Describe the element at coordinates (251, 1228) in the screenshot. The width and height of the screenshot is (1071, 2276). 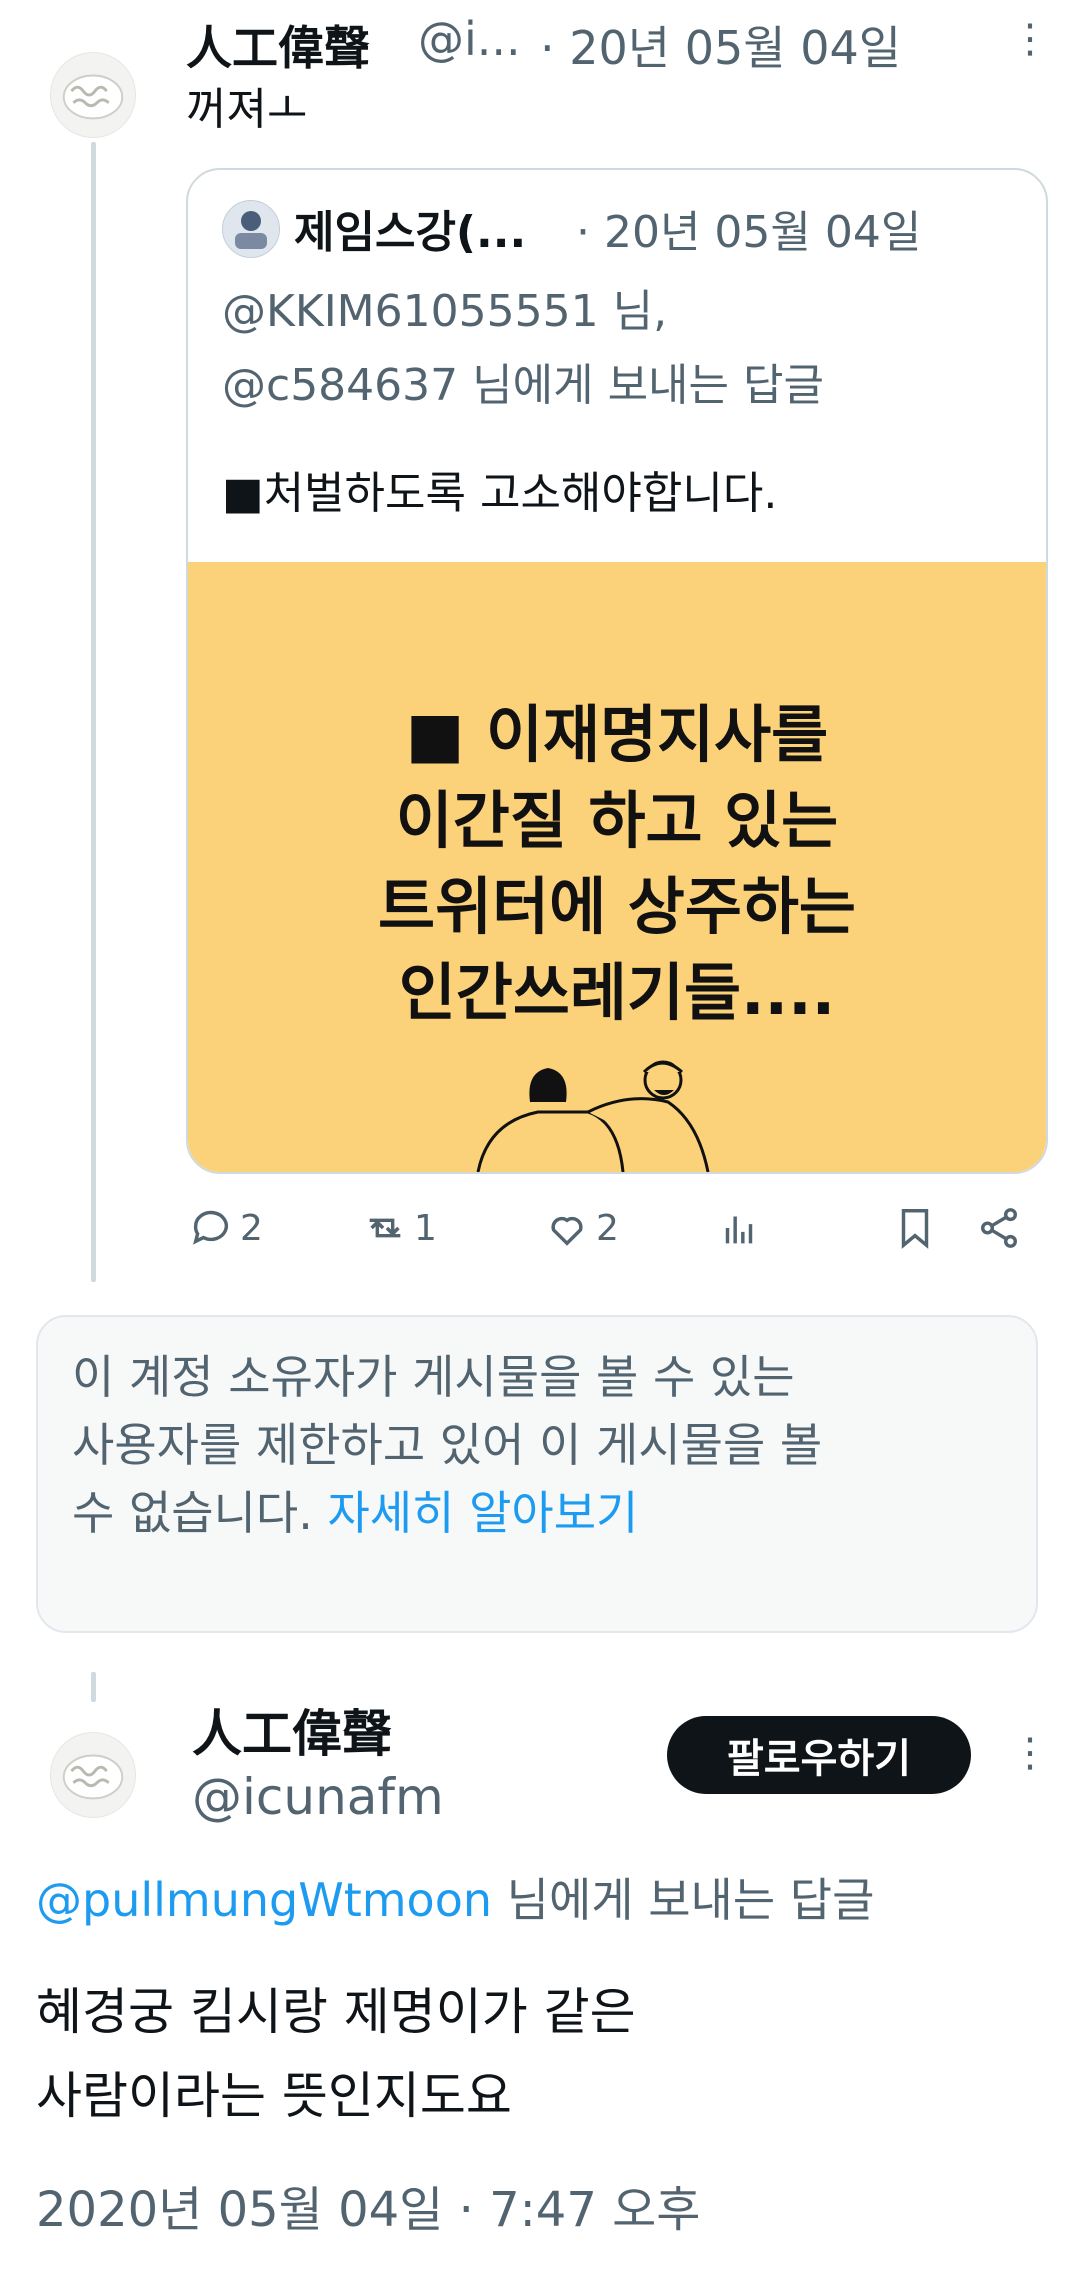
I see `reply-count: 2` at that location.